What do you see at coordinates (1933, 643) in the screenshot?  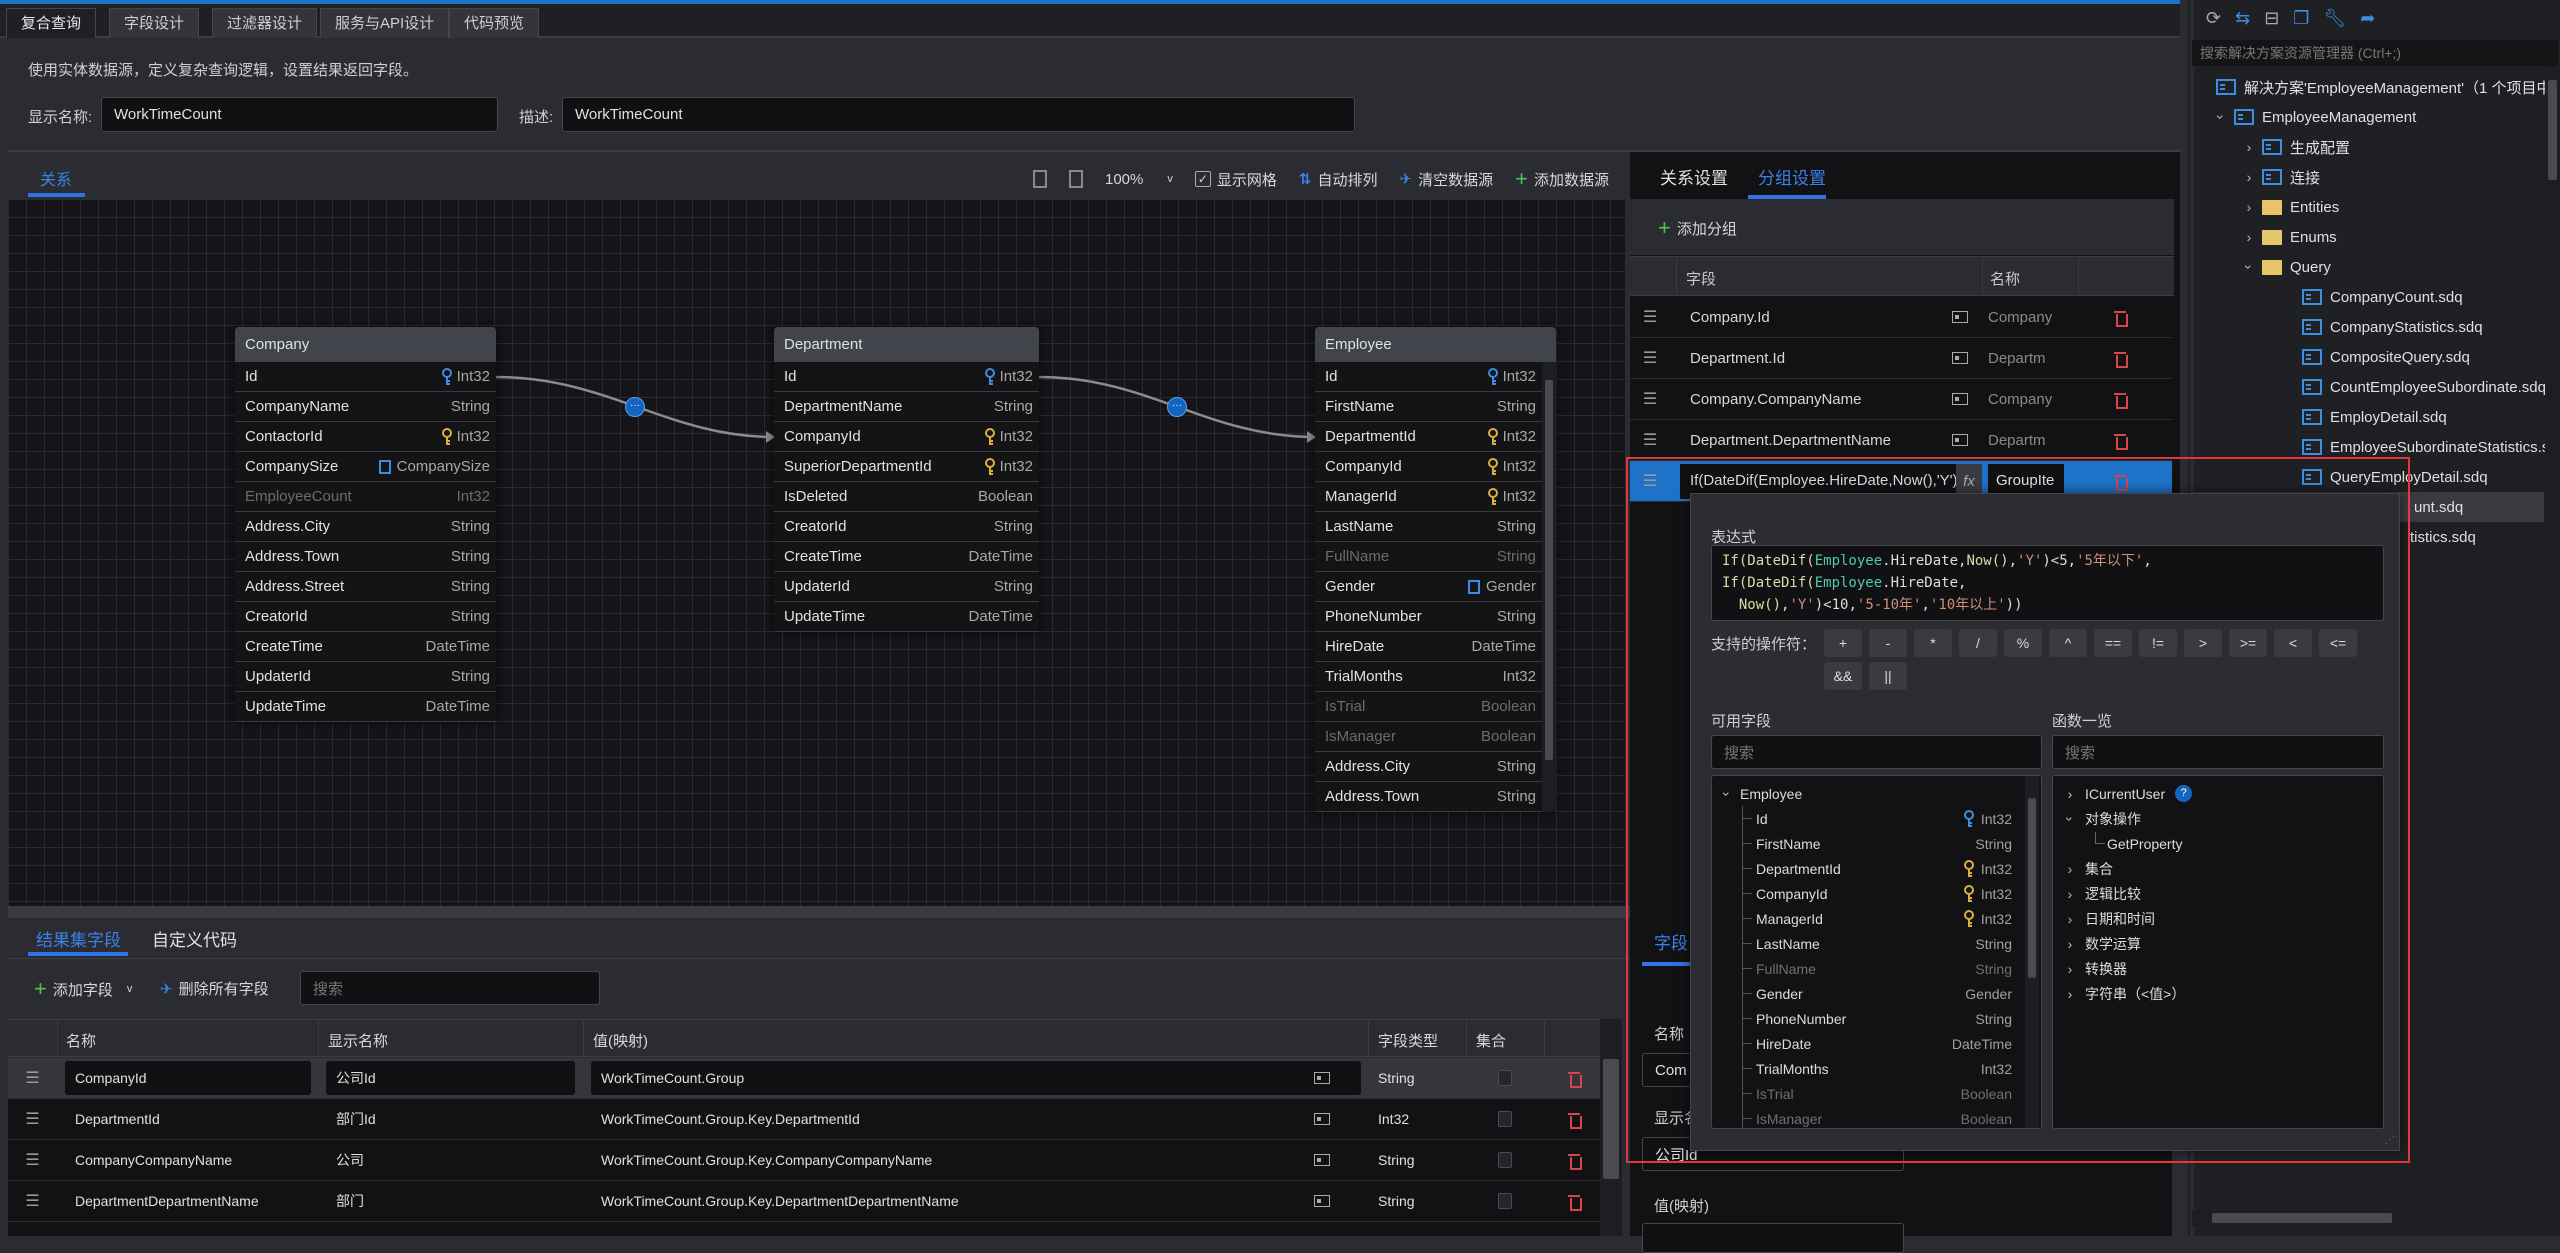 I see `operator-button: *` at bounding box center [1933, 643].